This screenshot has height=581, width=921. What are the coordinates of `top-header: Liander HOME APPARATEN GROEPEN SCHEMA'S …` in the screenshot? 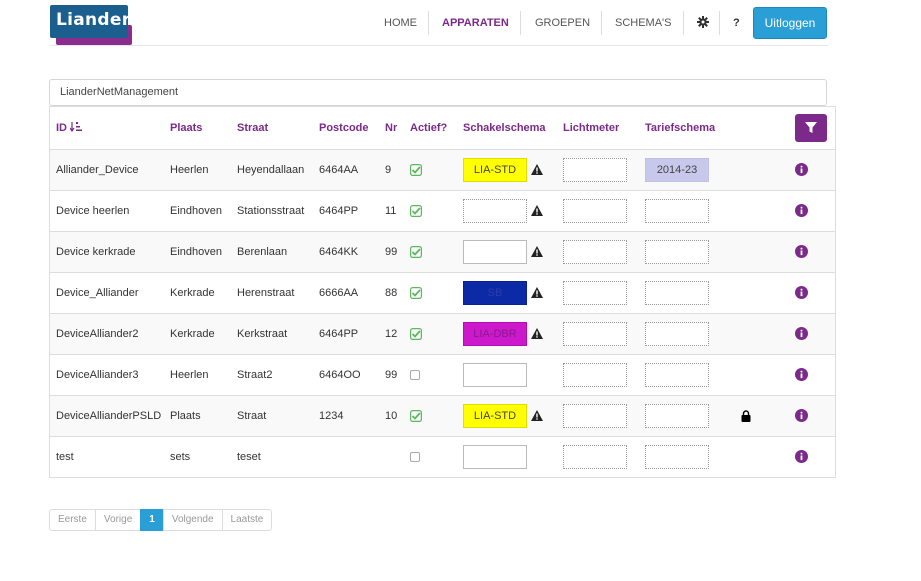 It's located at (460, 23).